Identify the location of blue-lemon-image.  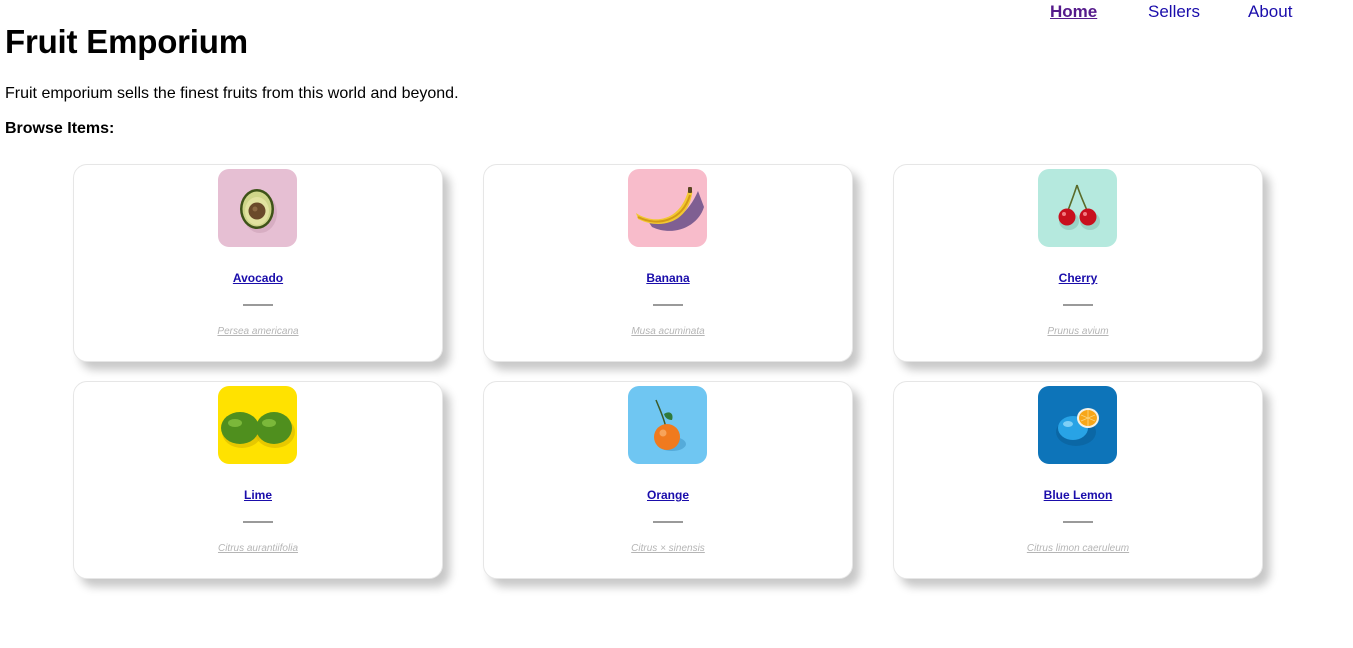
(1077, 425).